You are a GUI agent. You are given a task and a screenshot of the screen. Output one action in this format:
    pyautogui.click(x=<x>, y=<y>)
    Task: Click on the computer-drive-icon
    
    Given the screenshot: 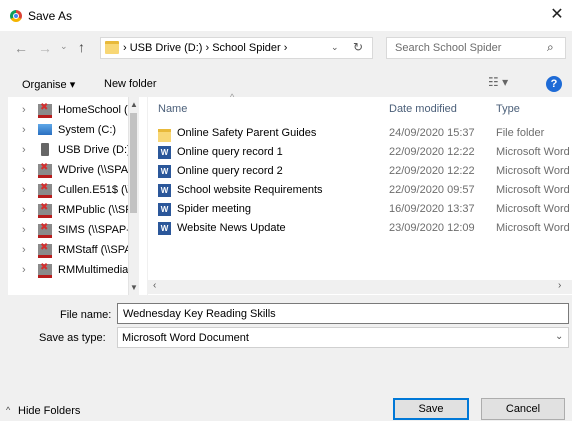 What is the action you would take?
    pyautogui.click(x=45, y=129)
    